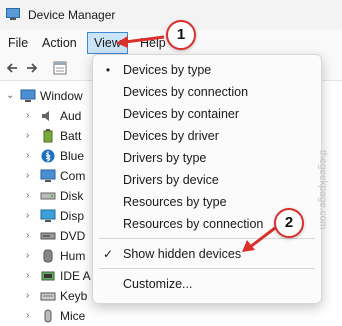 Image resolution: width=342 pixels, height=326 pixels. I want to click on menu-help: Help, so click(153, 43).